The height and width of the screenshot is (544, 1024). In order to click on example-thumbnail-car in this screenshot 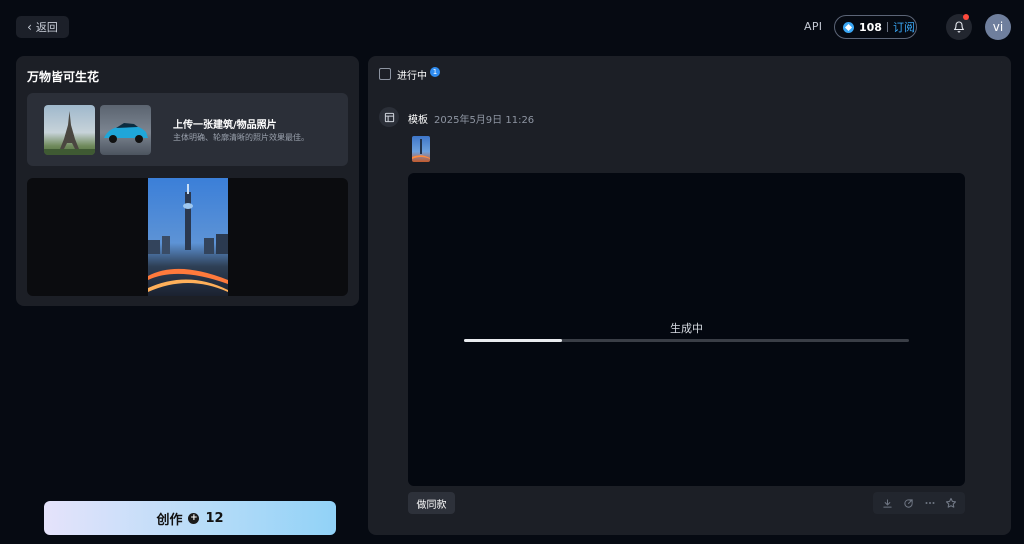, I will do `click(125, 130)`.